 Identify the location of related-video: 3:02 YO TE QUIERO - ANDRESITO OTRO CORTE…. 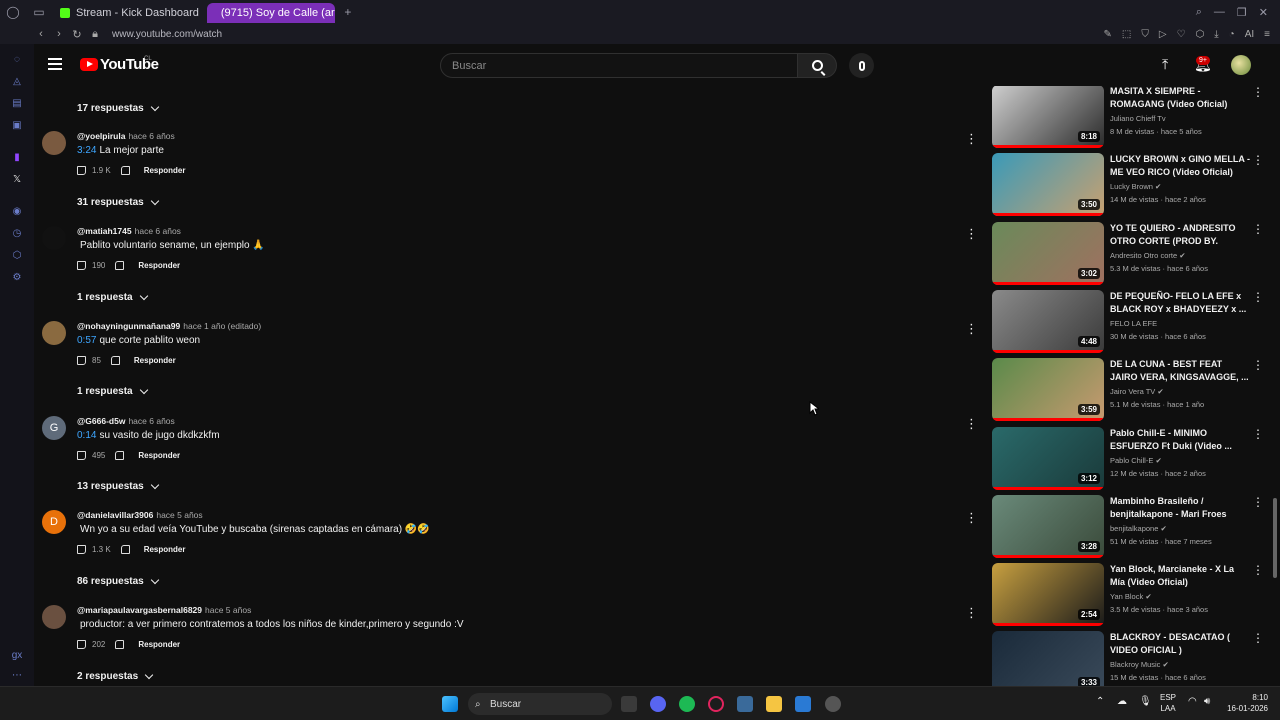
(1136, 254).